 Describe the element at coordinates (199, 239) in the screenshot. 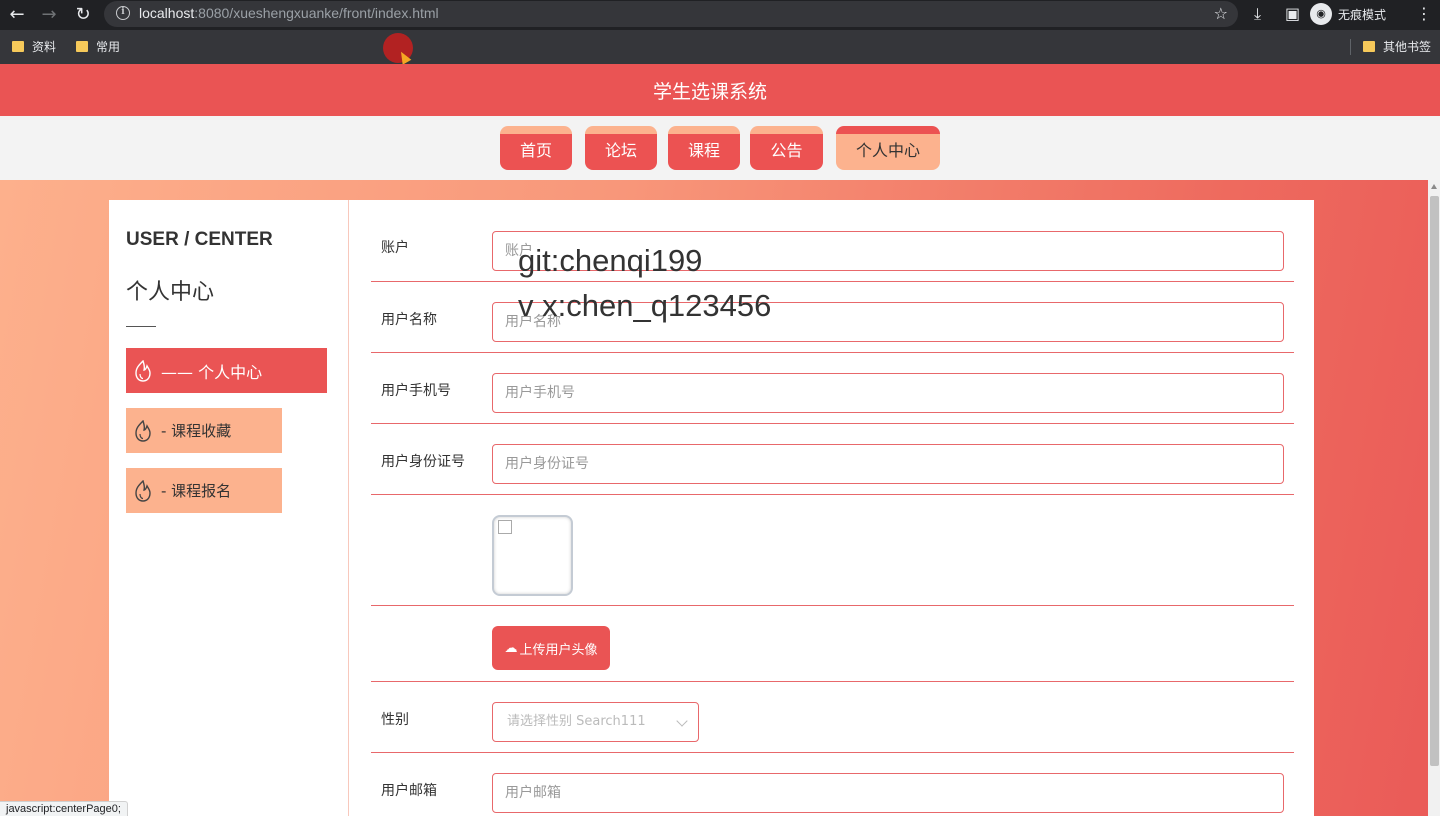

I see `sidebar-title-en: USER / CENTER` at that location.